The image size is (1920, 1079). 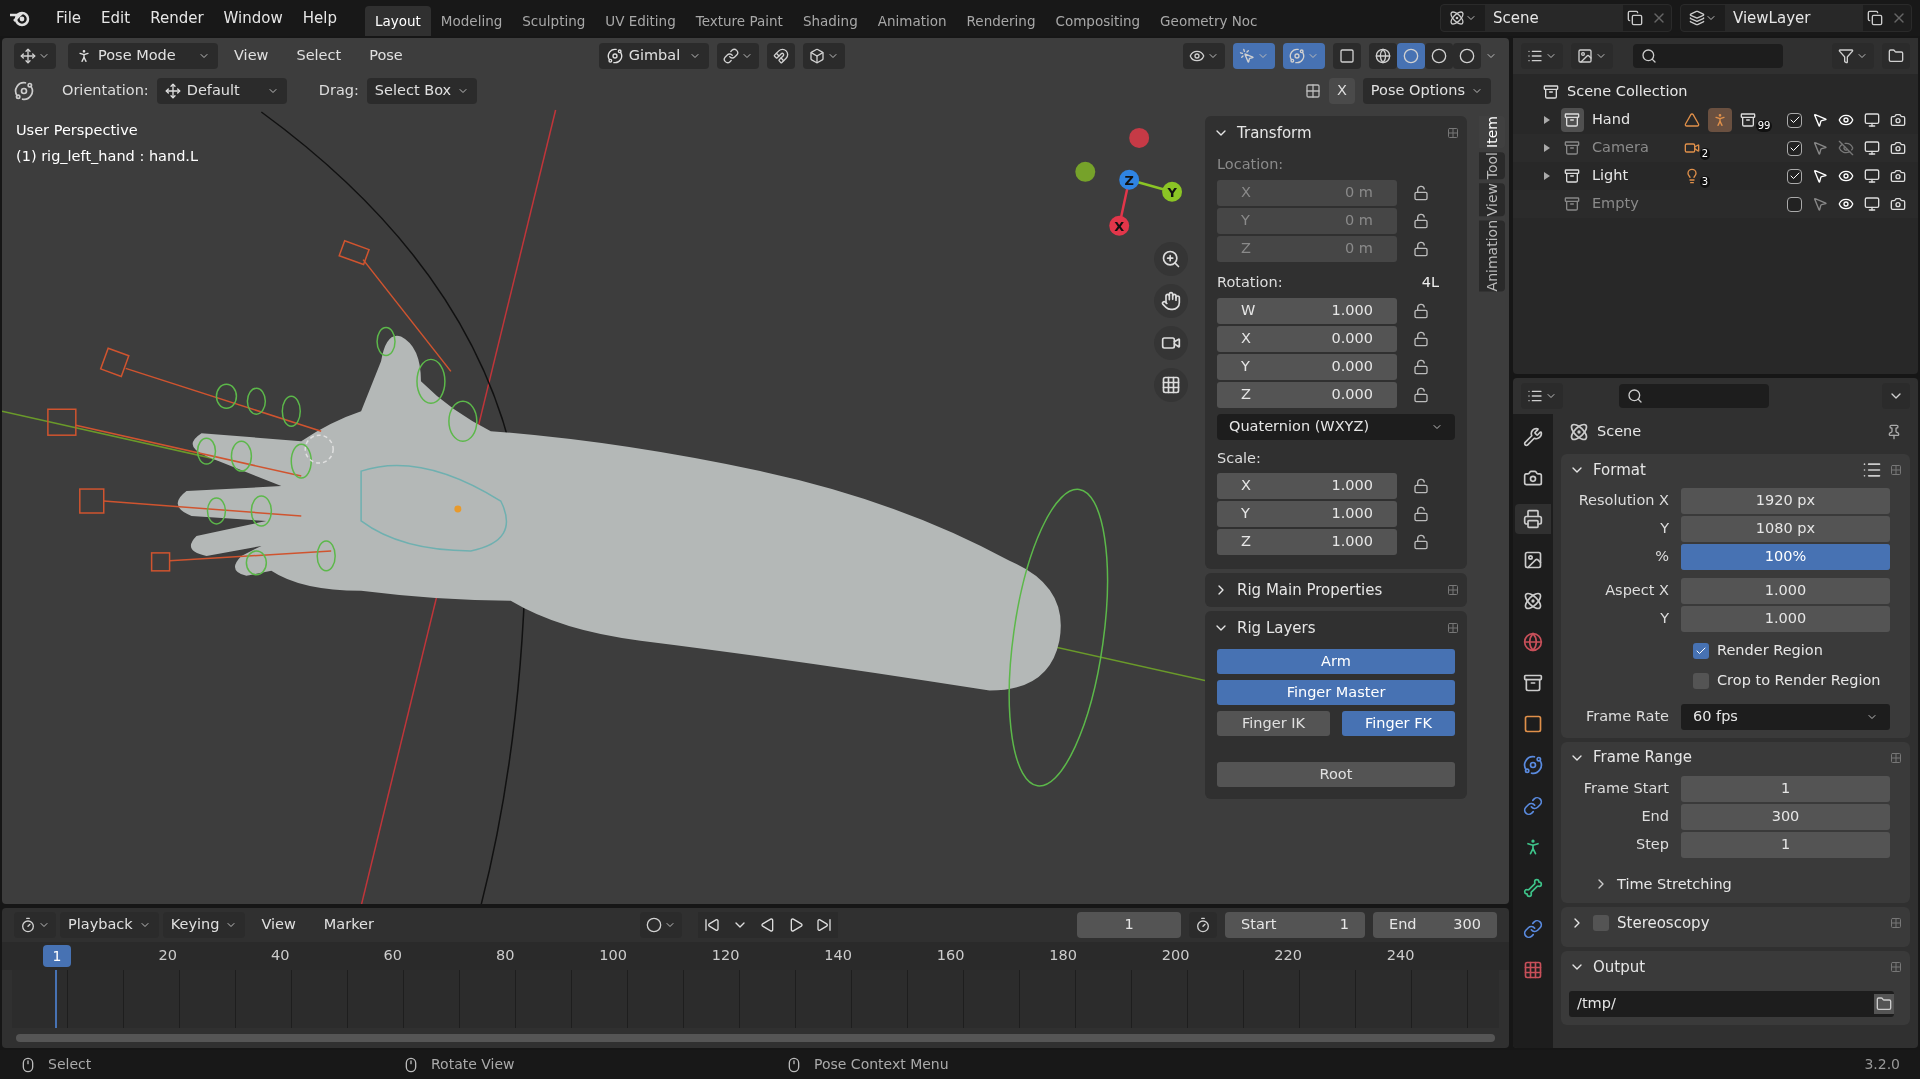 I want to click on transform-space-dropdown: Gimbal, so click(x=653, y=56).